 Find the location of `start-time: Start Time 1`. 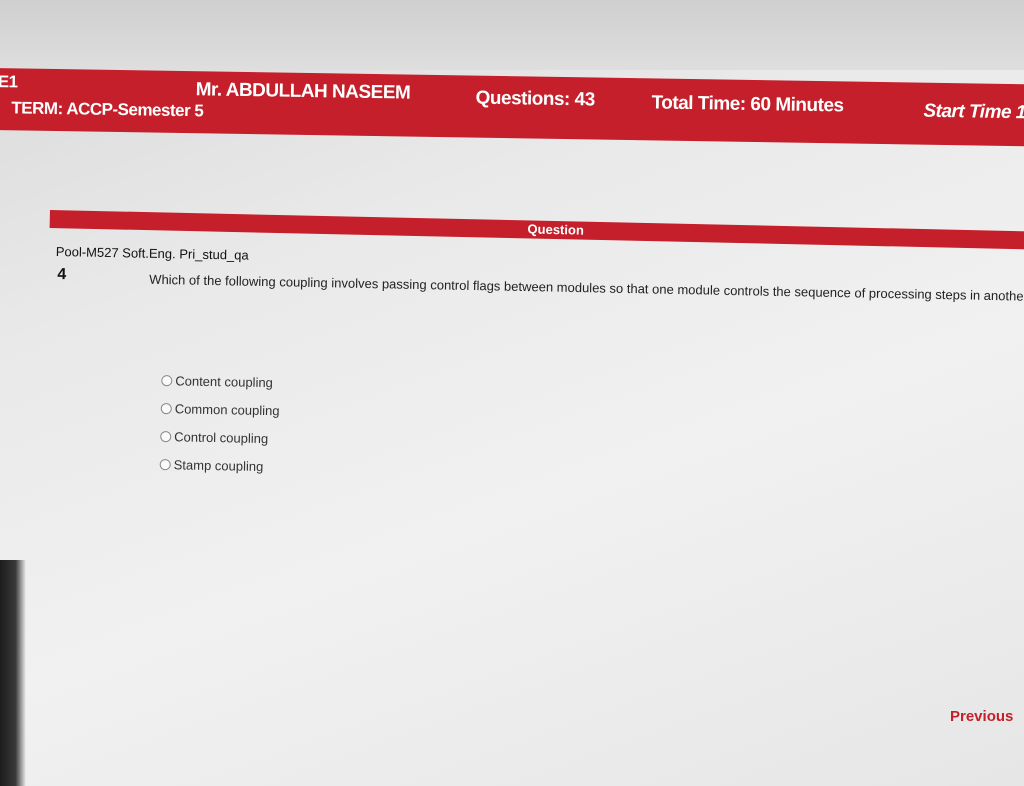

start-time: Start Time 1 is located at coordinates (973, 112).